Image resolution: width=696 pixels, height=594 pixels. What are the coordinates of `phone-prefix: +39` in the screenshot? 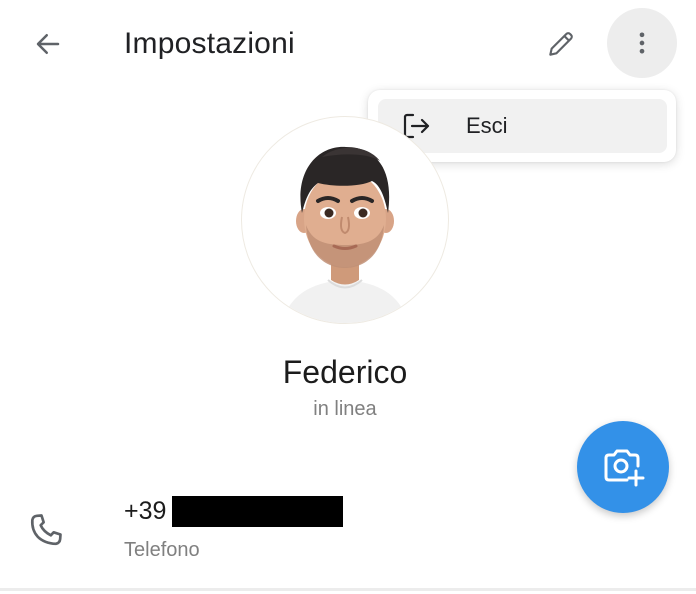 It's located at (145, 511).